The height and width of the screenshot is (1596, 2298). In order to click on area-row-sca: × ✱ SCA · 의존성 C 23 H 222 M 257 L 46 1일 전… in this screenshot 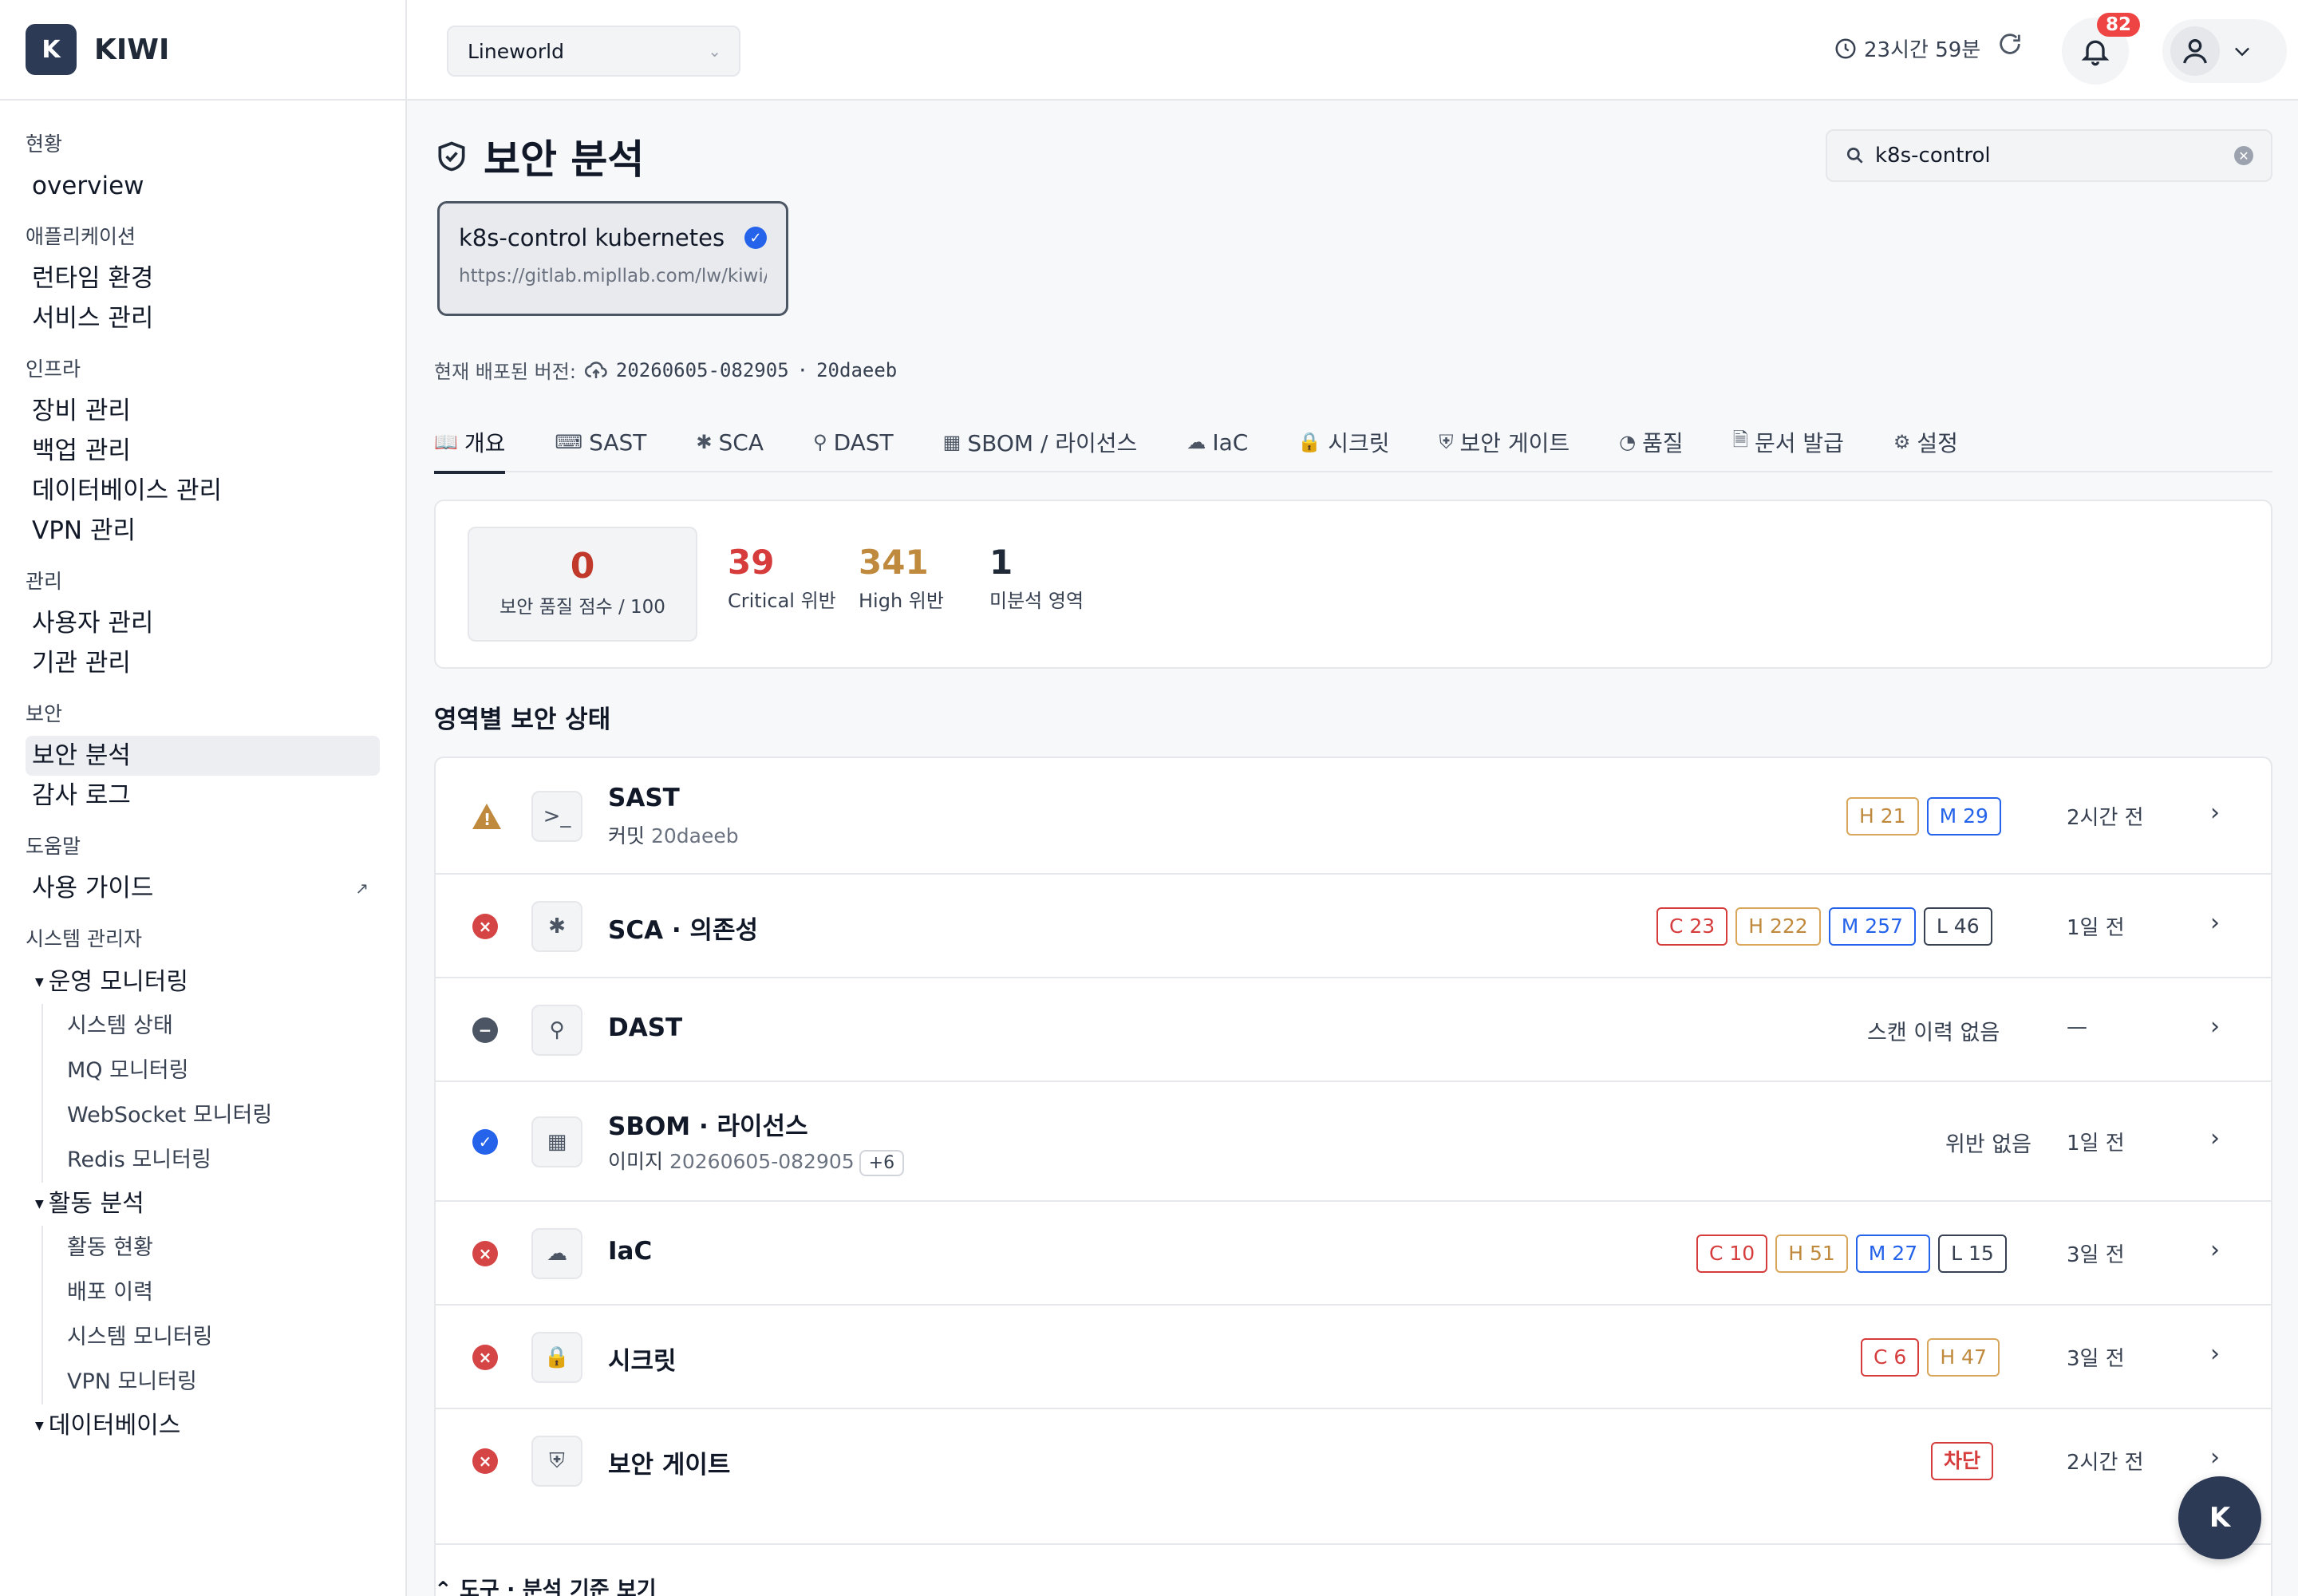, I will do `click(1354, 926)`.